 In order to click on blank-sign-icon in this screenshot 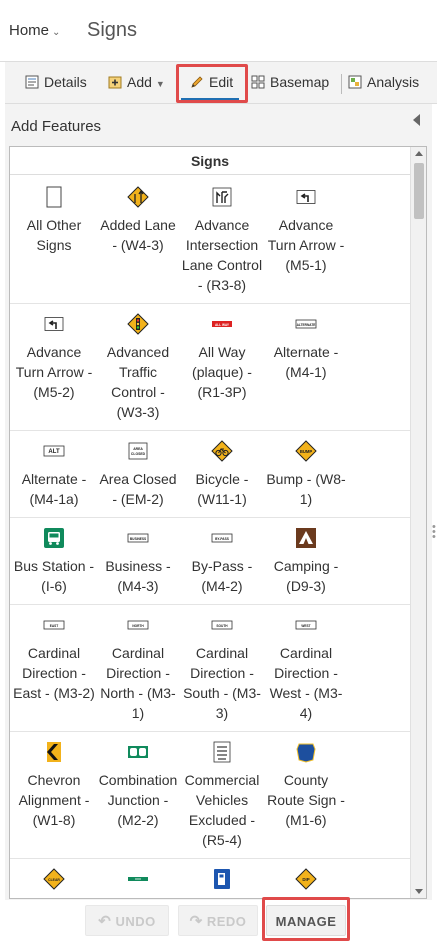, I will do `click(54, 199)`.